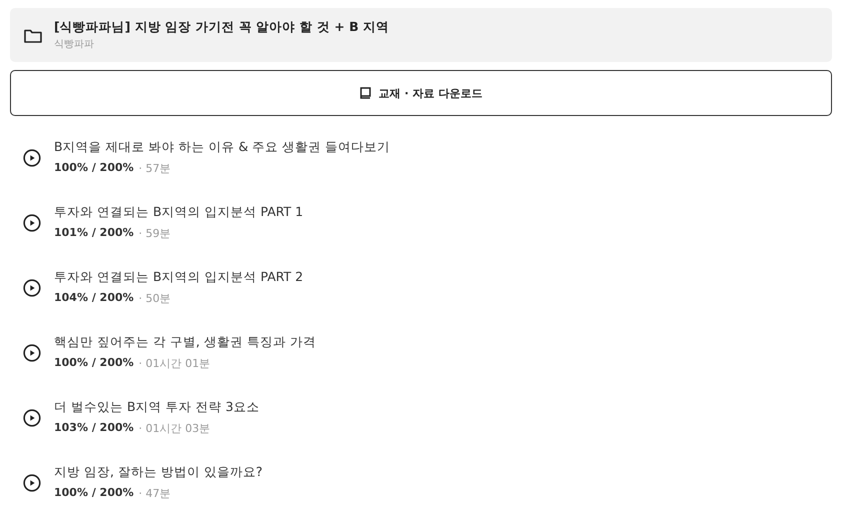 Image resolution: width=843 pixels, height=513 pixels. Describe the element at coordinates (74, 44) in the screenshot. I see `author-name: 식빵파파` at that location.